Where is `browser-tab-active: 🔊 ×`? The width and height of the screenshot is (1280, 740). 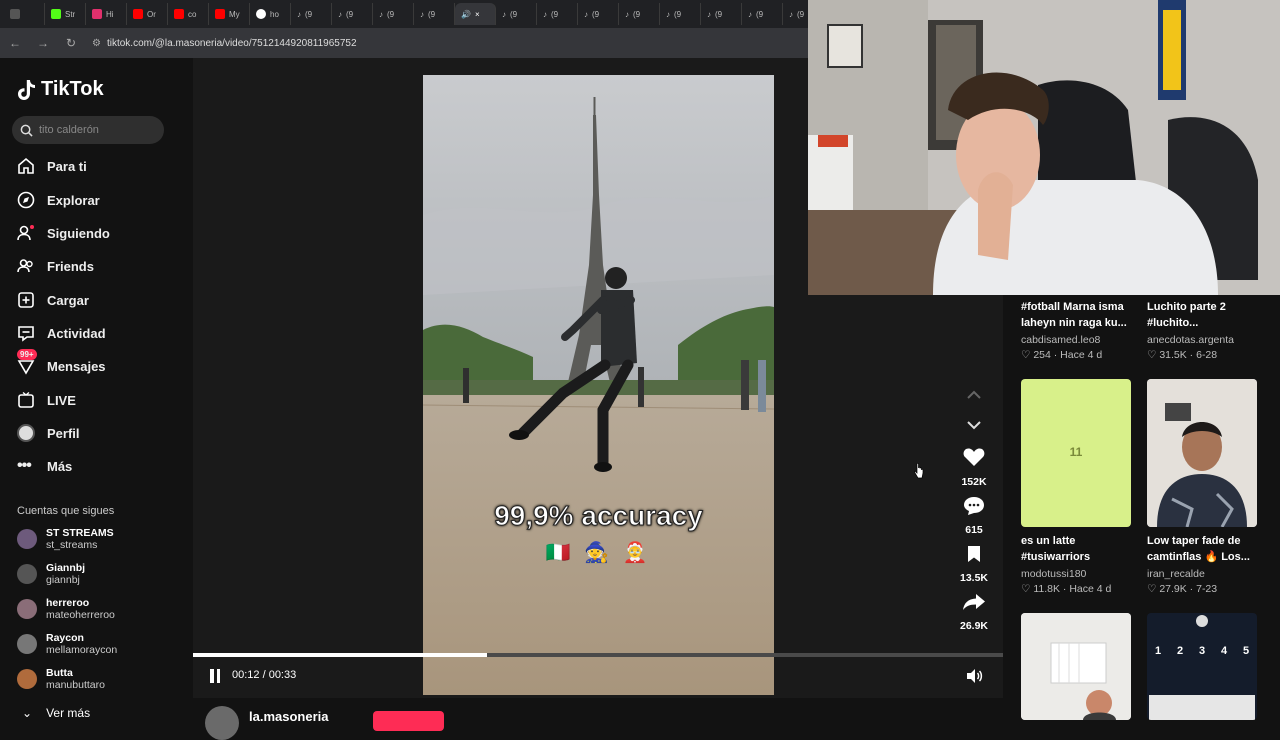 browser-tab-active: 🔊 × is located at coordinates (475, 14).